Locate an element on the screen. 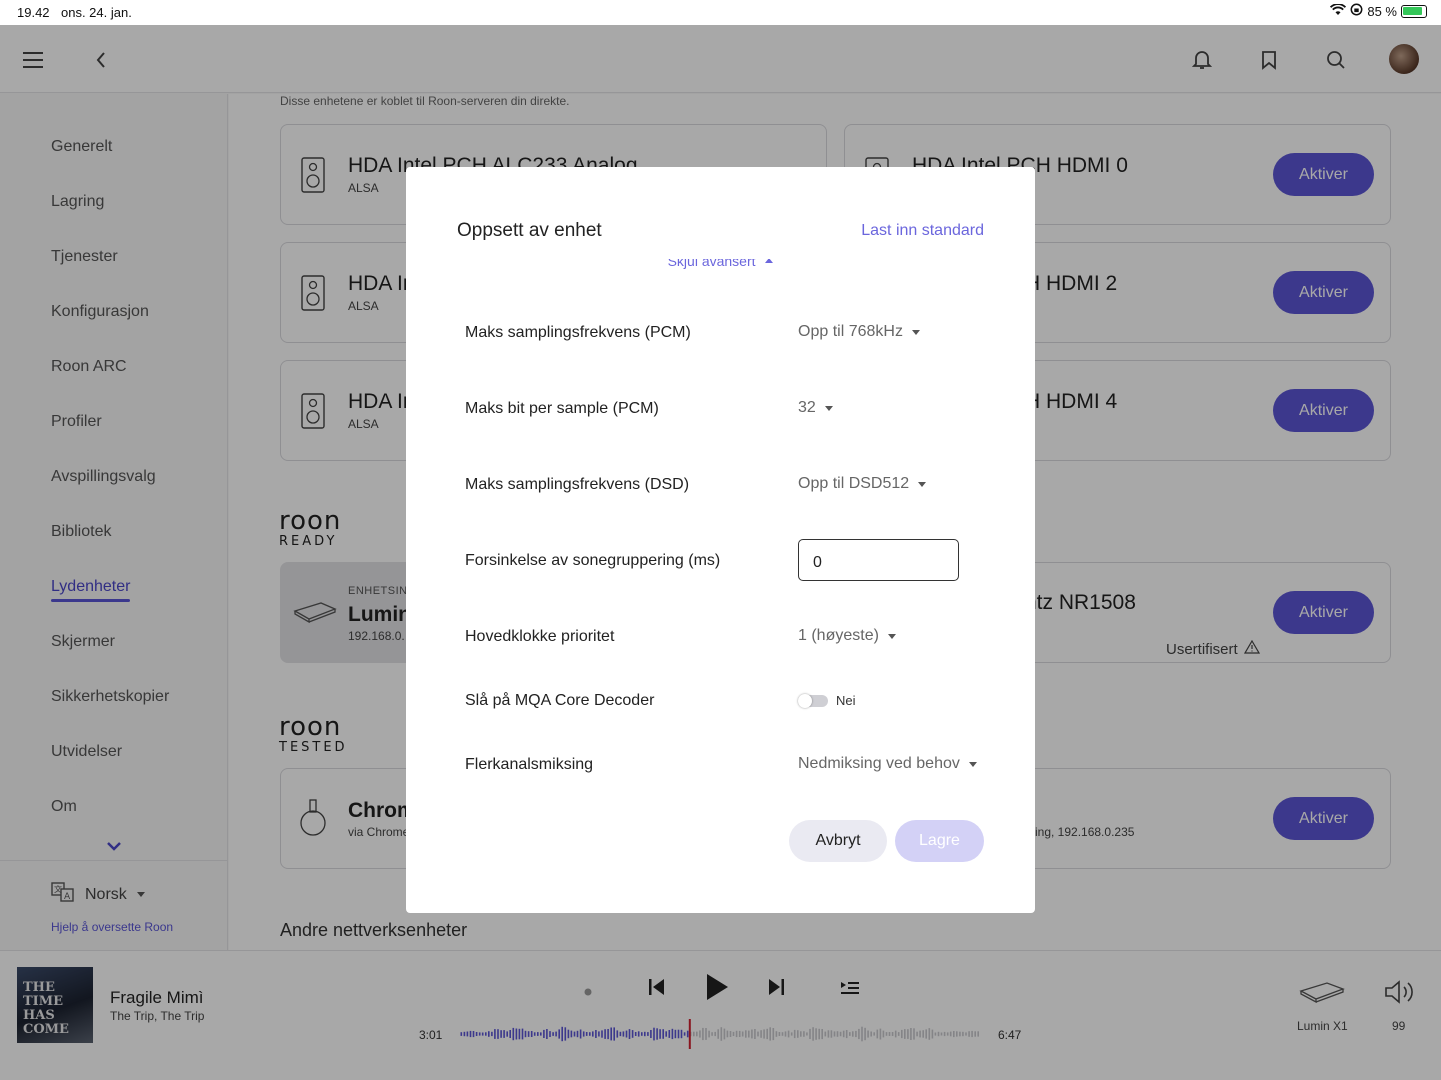 The height and width of the screenshot is (1080, 1441). multichannel-value: Nedmiksing ved behov is located at coordinates (879, 763).